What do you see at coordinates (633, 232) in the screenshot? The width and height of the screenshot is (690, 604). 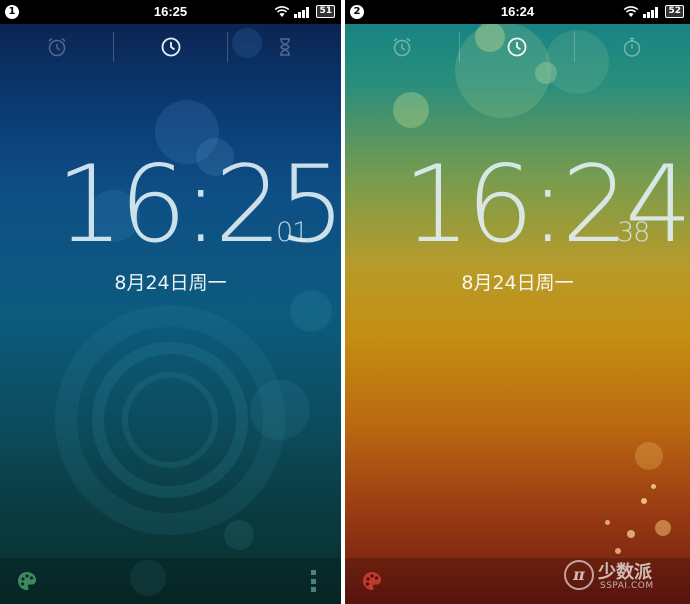 I see `clock-seconds: 38` at bounding box center [633, 232].